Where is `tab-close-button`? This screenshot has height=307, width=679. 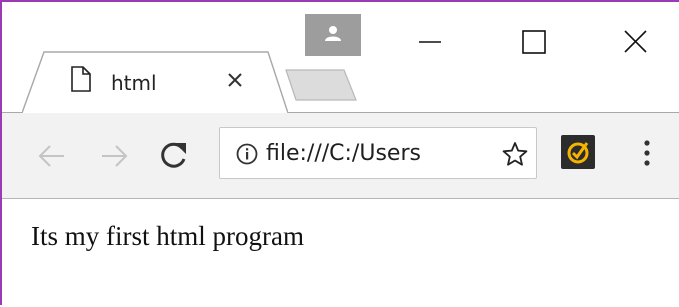
tab-close-button is located at coordinates (235, 82).